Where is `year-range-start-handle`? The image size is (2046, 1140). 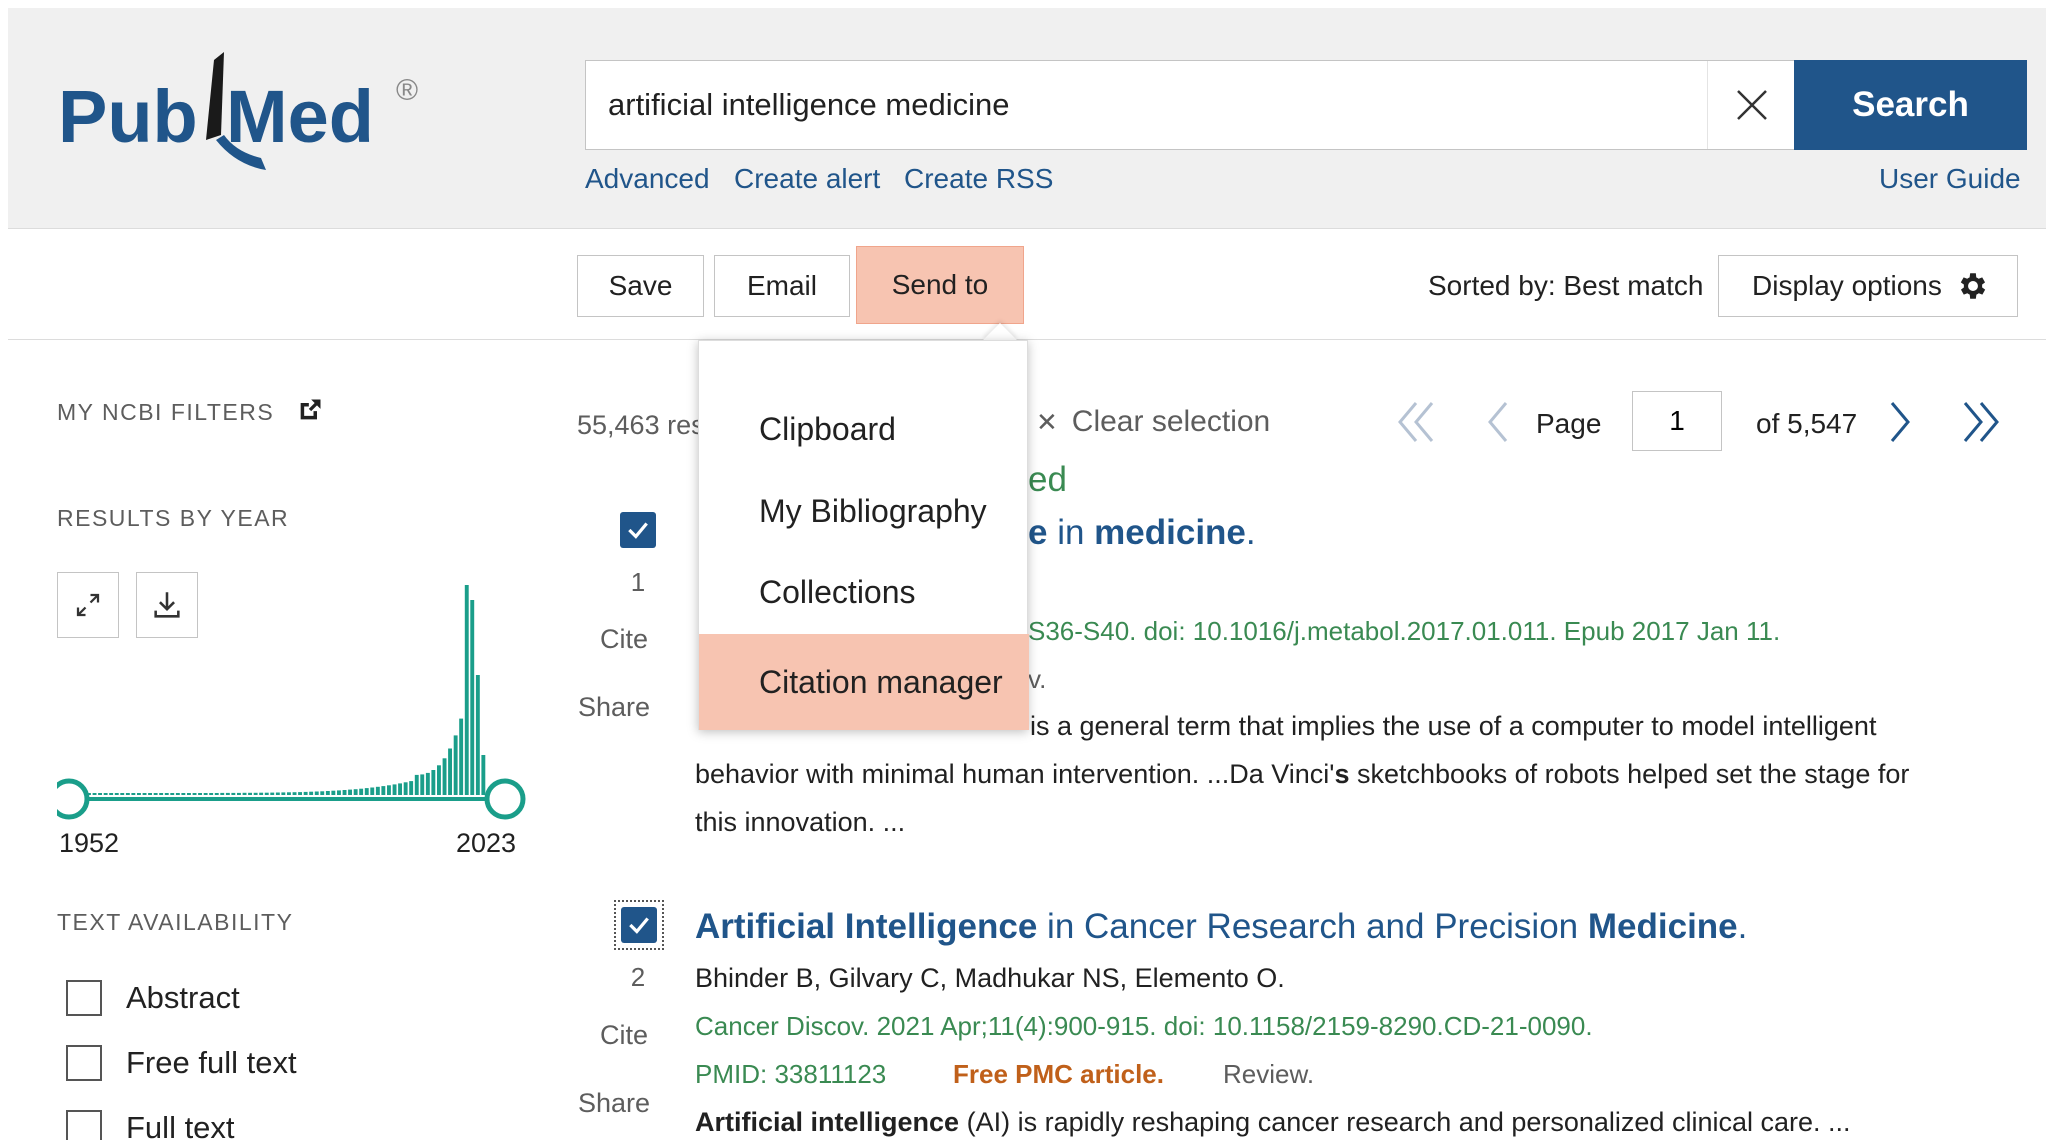
year-range-start-handle is located at coordinates (73, 799).